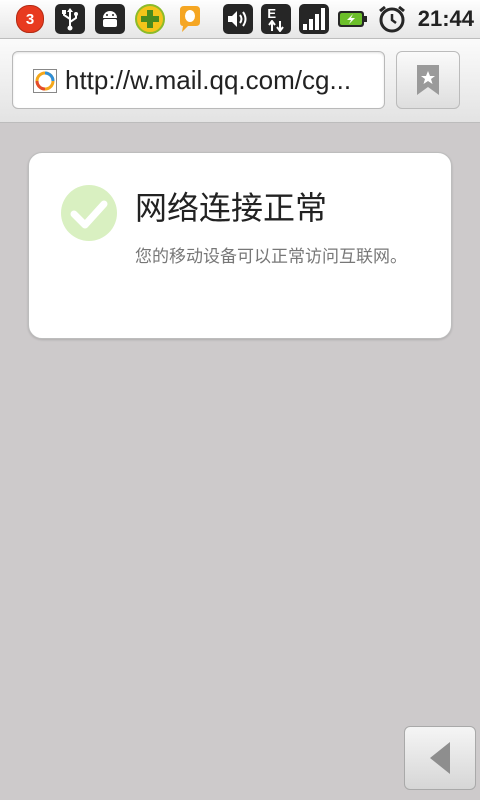 This screenshot has width=480, height=800. I want to click on notification-badge-icon: 3, so click(30, 19).